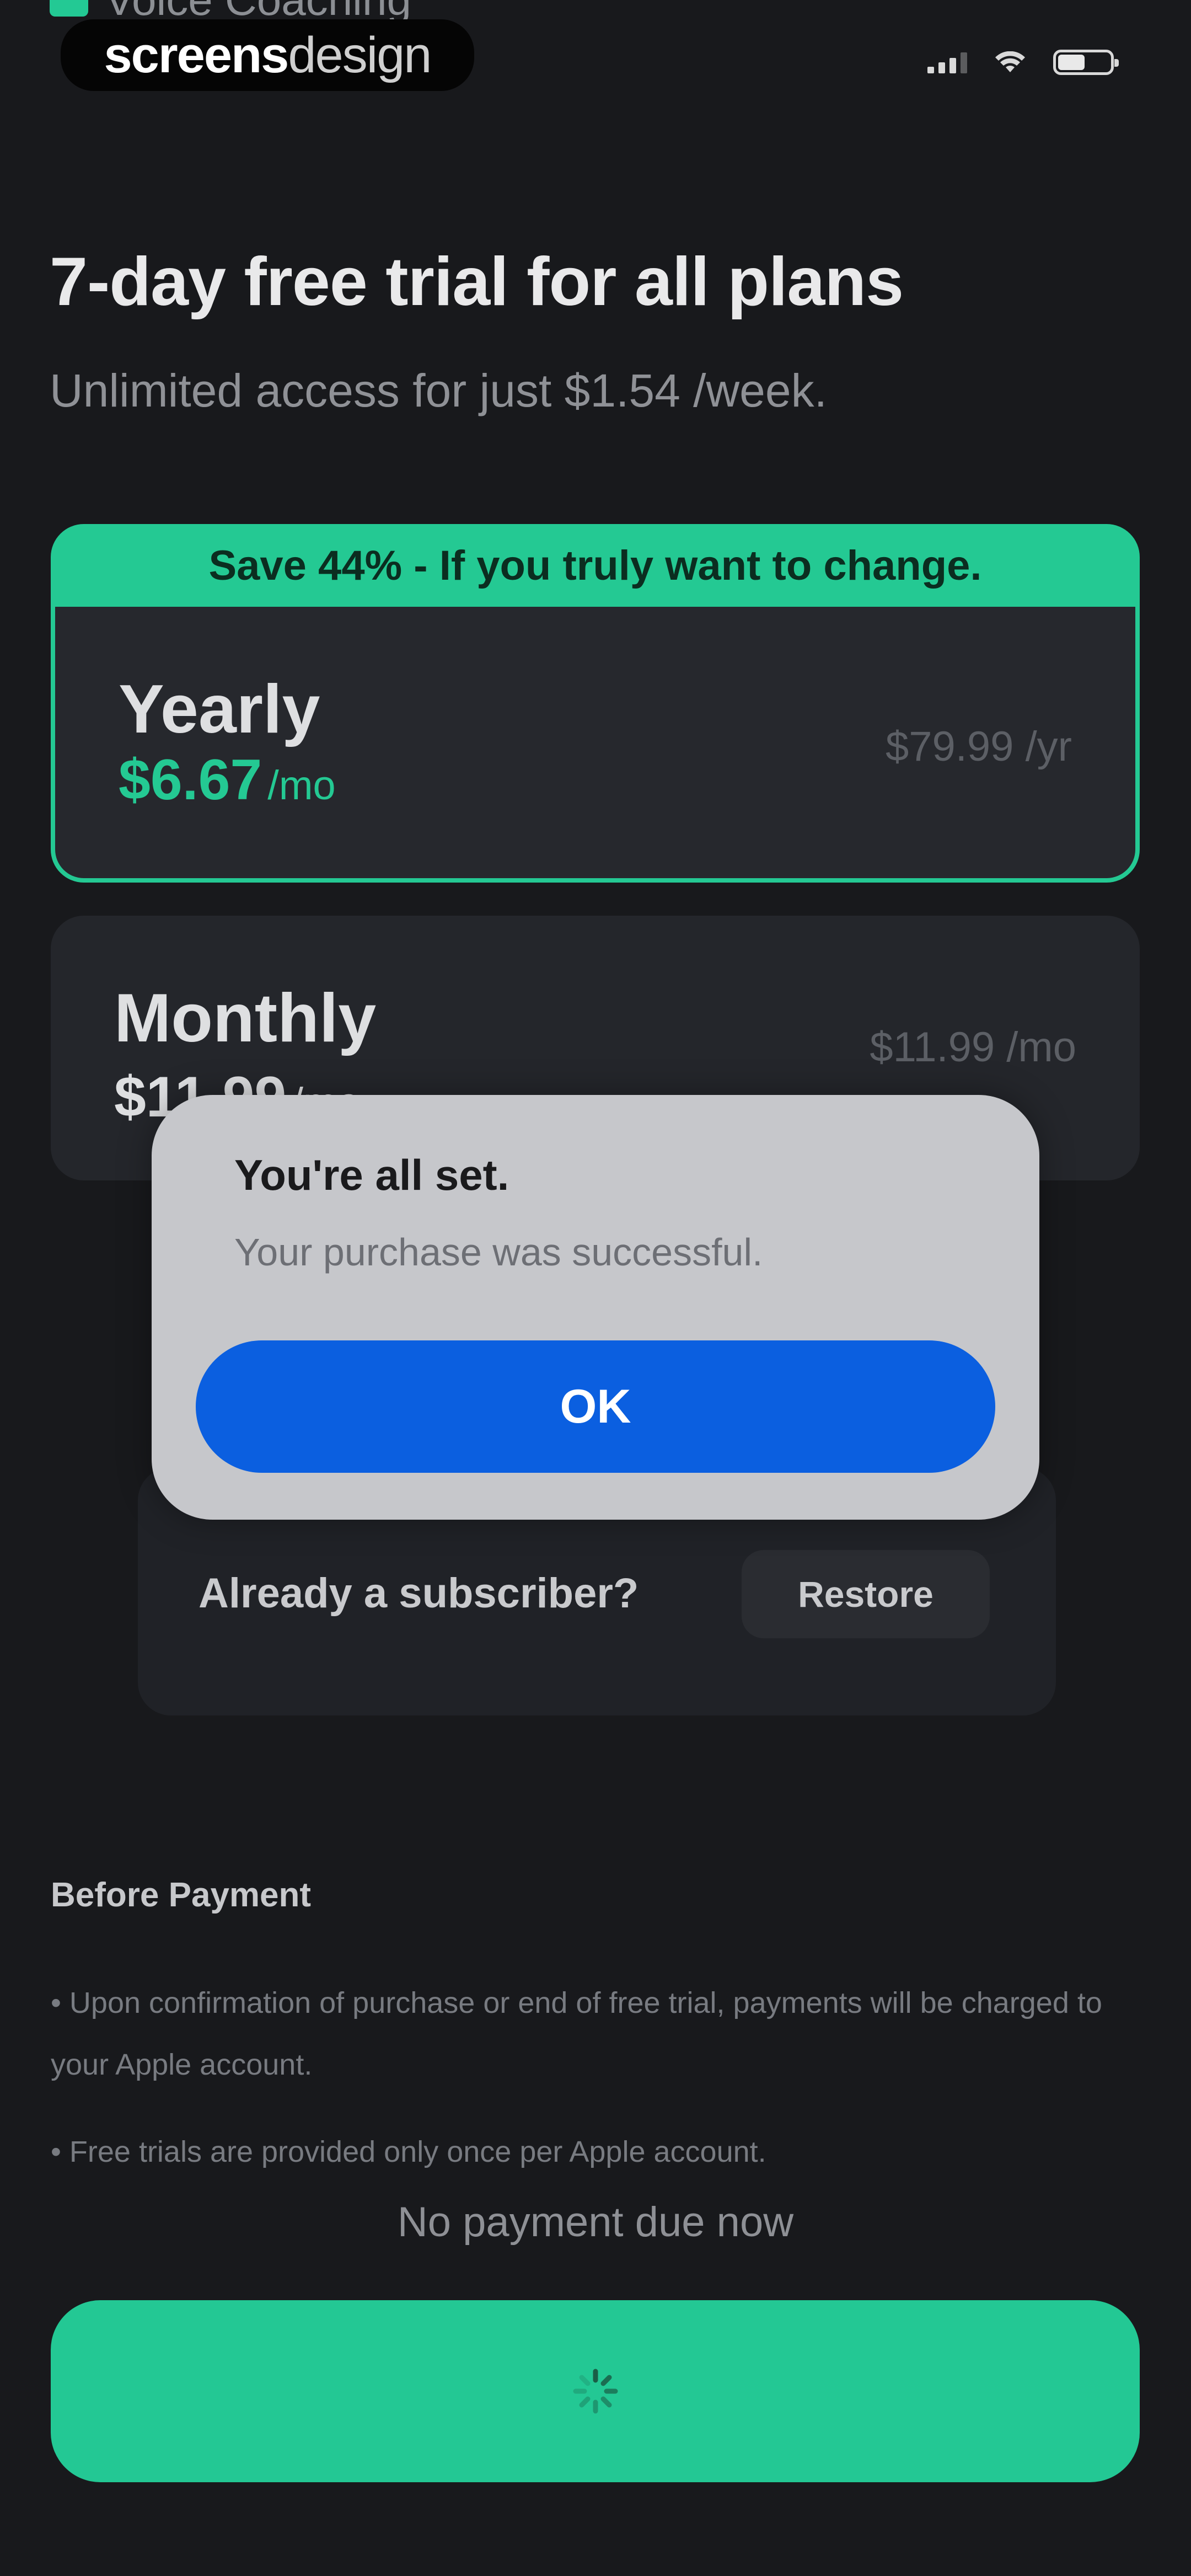 Image resolution: width=1191 pixels, height=2576 pixels. I want to click on status-bar, so click(1023, 62).